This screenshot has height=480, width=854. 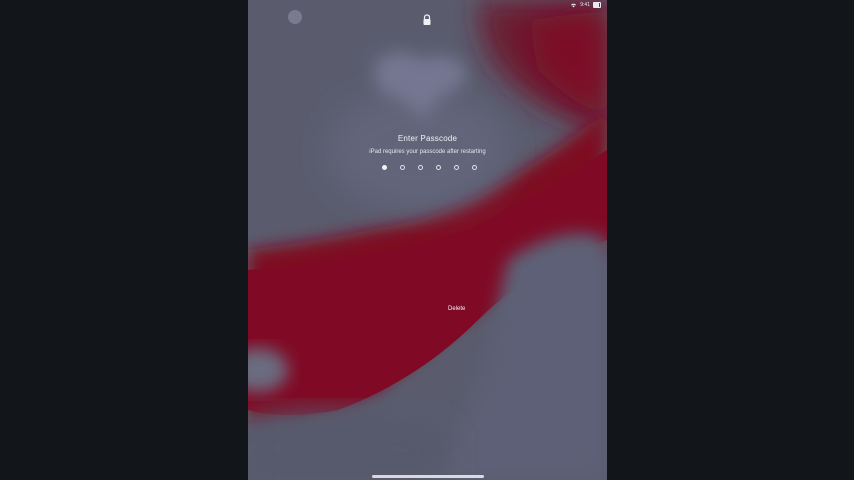 What do you see at coordinates (427, 19) in the screenshot?
I see `lock-icon` at bounding box center [427, 19].